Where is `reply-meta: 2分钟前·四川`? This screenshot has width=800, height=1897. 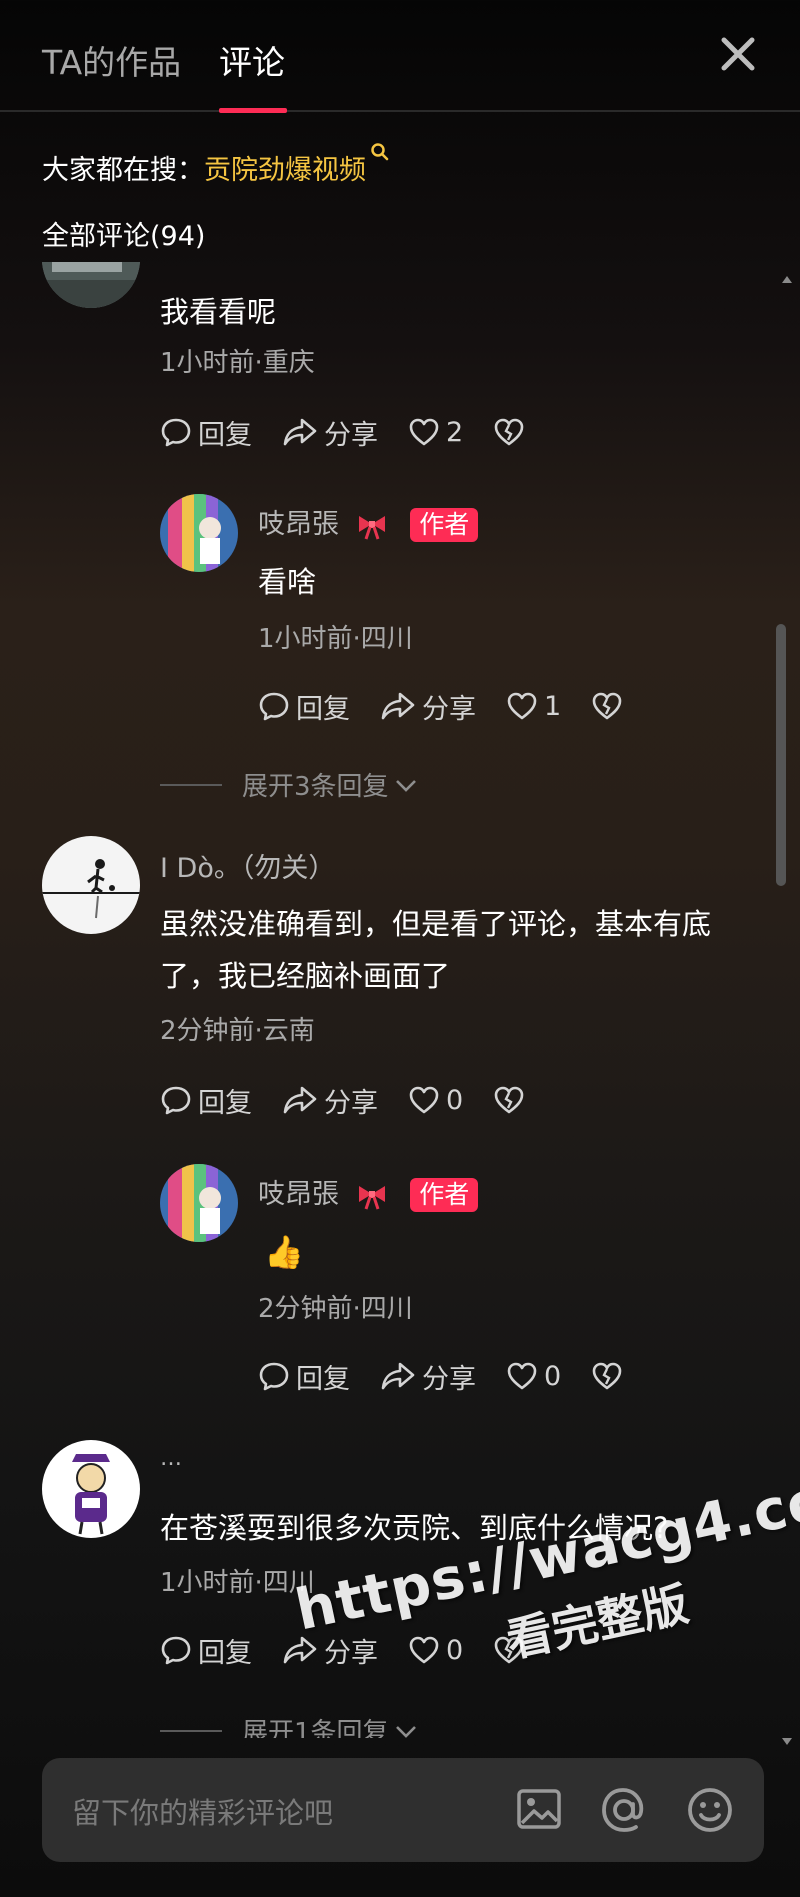 reply-meta: 2分钟前·四川 is located at coordinates (335, 1309).